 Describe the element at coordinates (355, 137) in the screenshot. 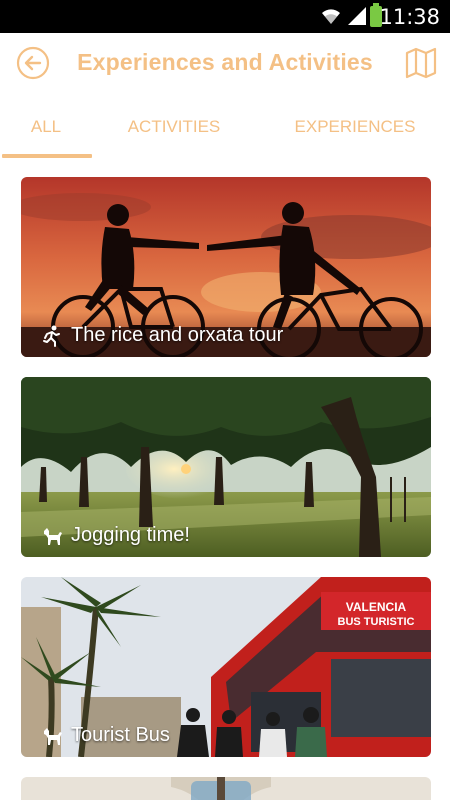

I see `tab-experiences: EXPERIENCES` at that location.